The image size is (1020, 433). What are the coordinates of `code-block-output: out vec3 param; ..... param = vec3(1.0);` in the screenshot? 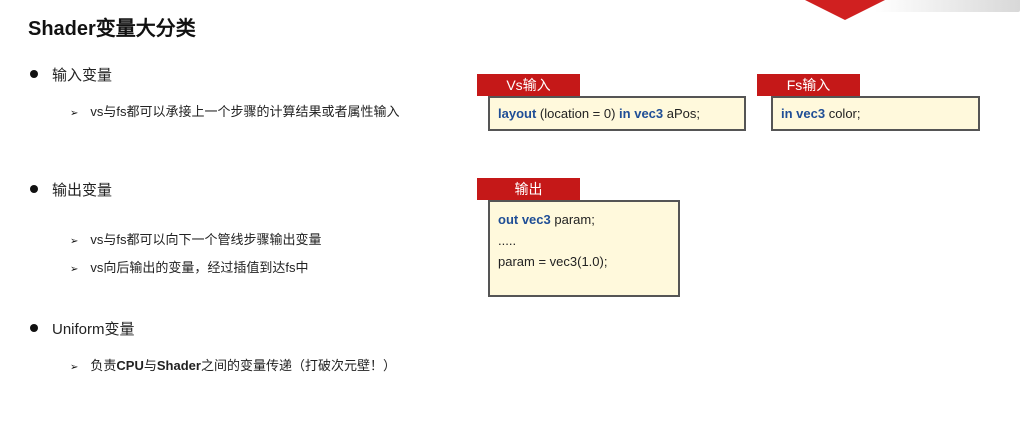 It's located at (584, 248).